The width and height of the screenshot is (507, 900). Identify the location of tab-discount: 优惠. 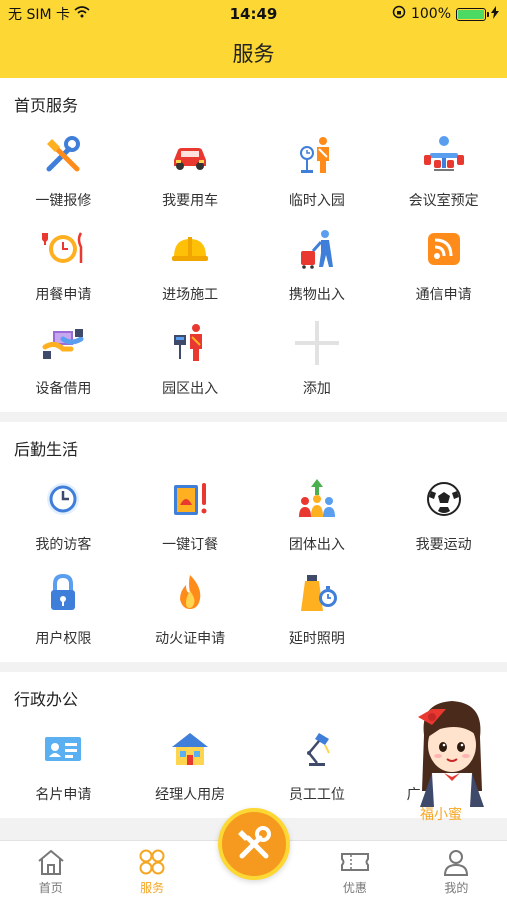
(354, 870).